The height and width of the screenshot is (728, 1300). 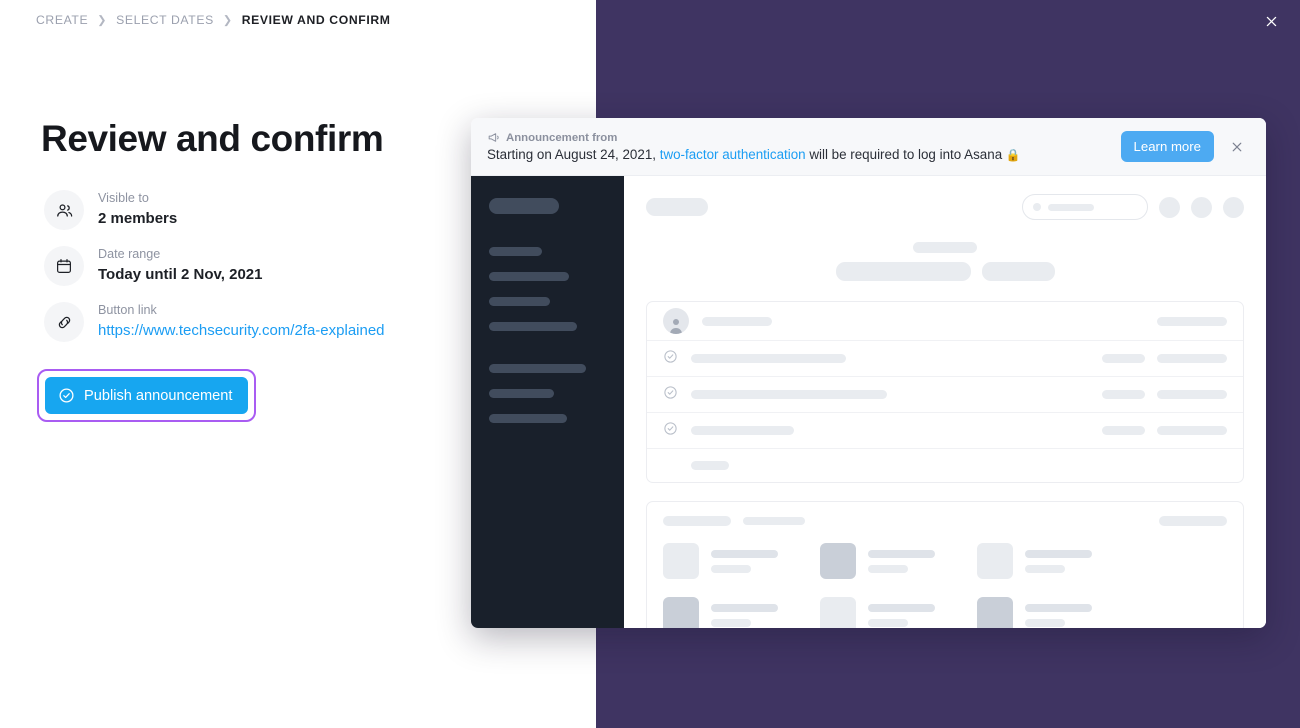 I want to click on link-icon, so click(x=64, y=322).